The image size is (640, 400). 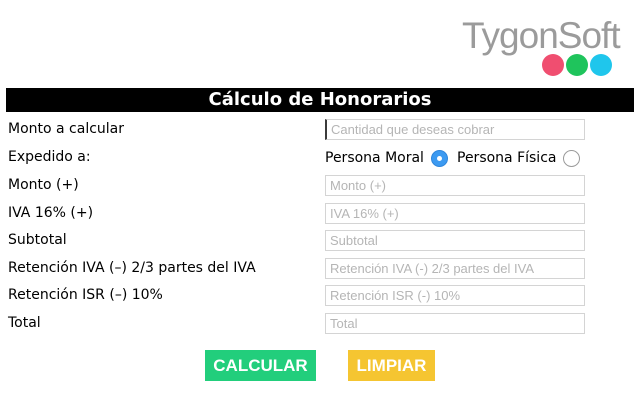 I want to click on retencion-isr-label: Retención ISR (–) 10%, so click(x=85, y=295).